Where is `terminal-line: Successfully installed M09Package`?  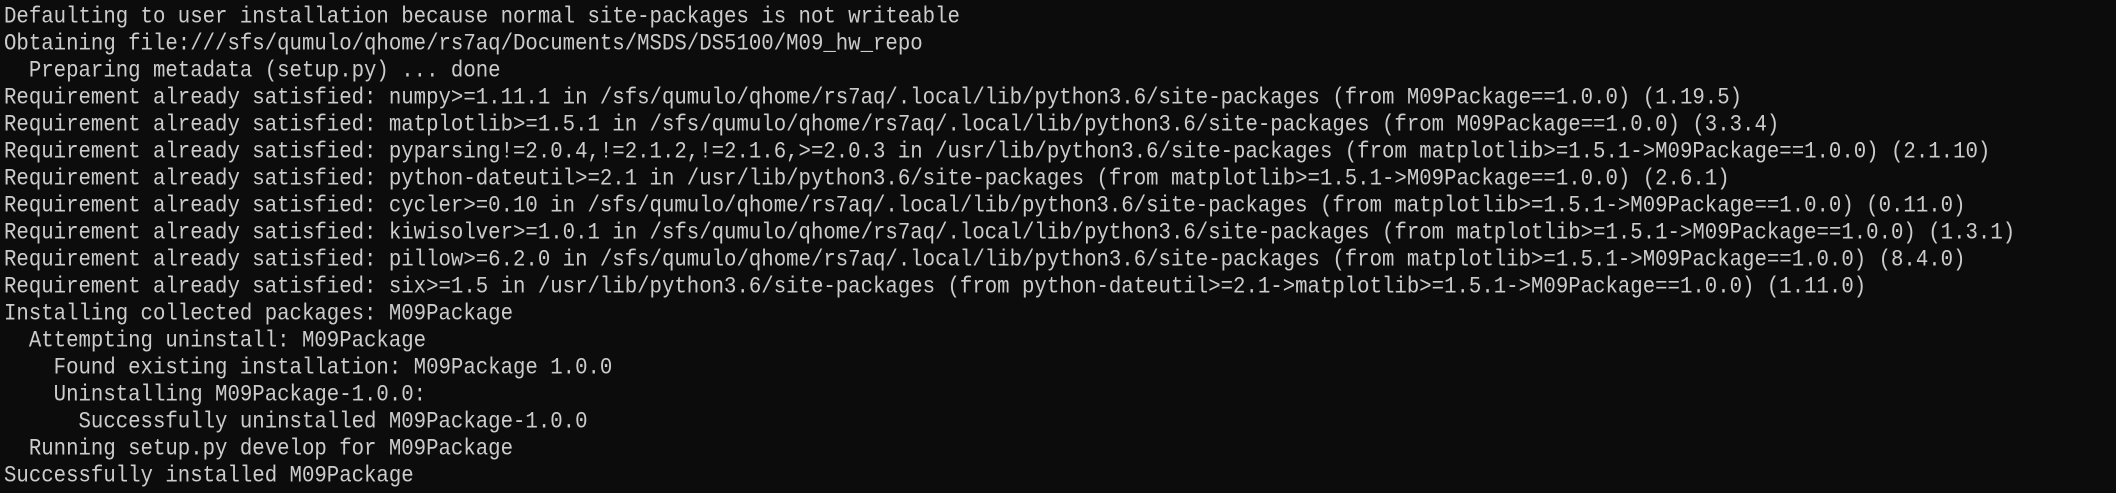 terminal-line: Successfully installed M09Package is located at coordinates (209, 476).